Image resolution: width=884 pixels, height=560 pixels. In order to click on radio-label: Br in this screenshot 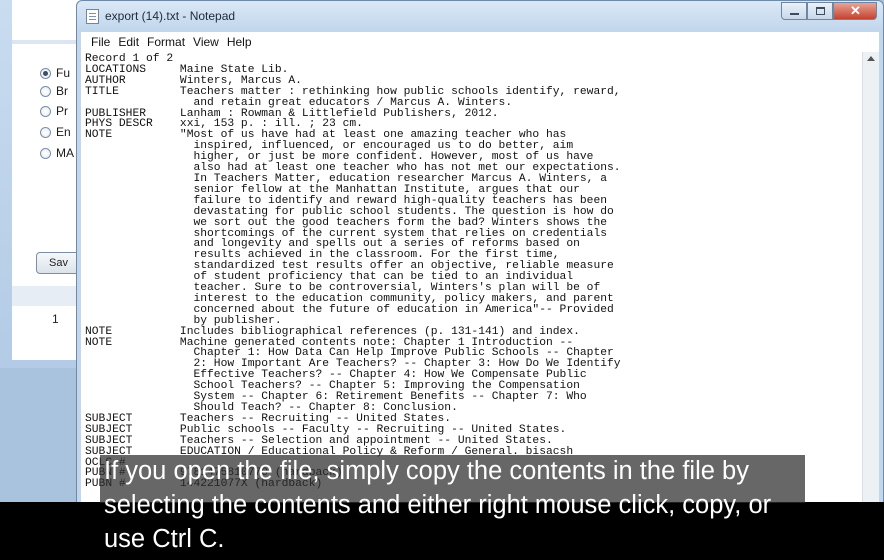, I will do `click(62, 91)`.